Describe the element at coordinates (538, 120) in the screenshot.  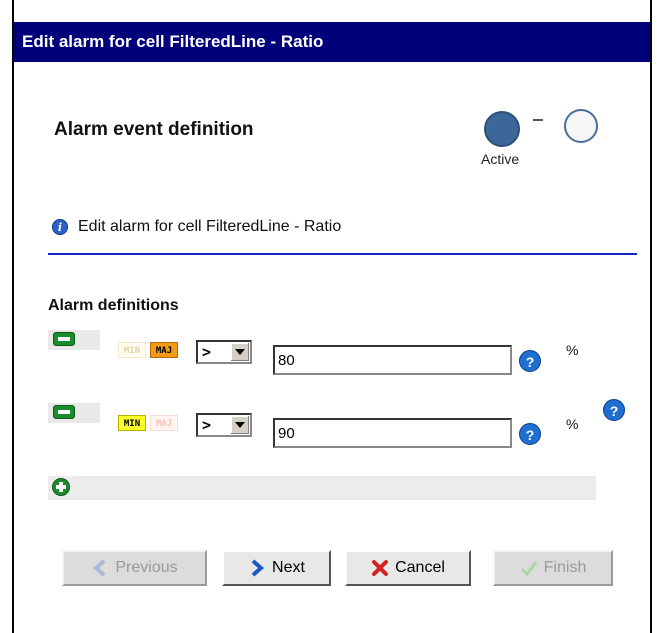
I see `step-connector` at that location.